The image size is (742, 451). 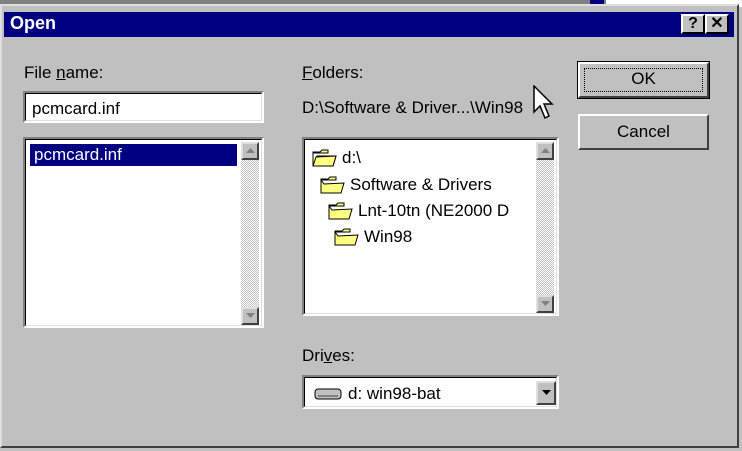 What do you see at coordinates (543, 102) in the screenshot?
I see `mouse-cursor-icon` at bounding box center [543, 102].